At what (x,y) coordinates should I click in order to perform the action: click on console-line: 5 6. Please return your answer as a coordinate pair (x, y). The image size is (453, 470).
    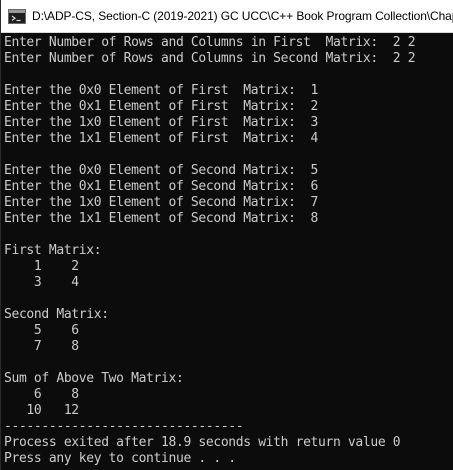
    Looking at the image, I should click on (41, 330).